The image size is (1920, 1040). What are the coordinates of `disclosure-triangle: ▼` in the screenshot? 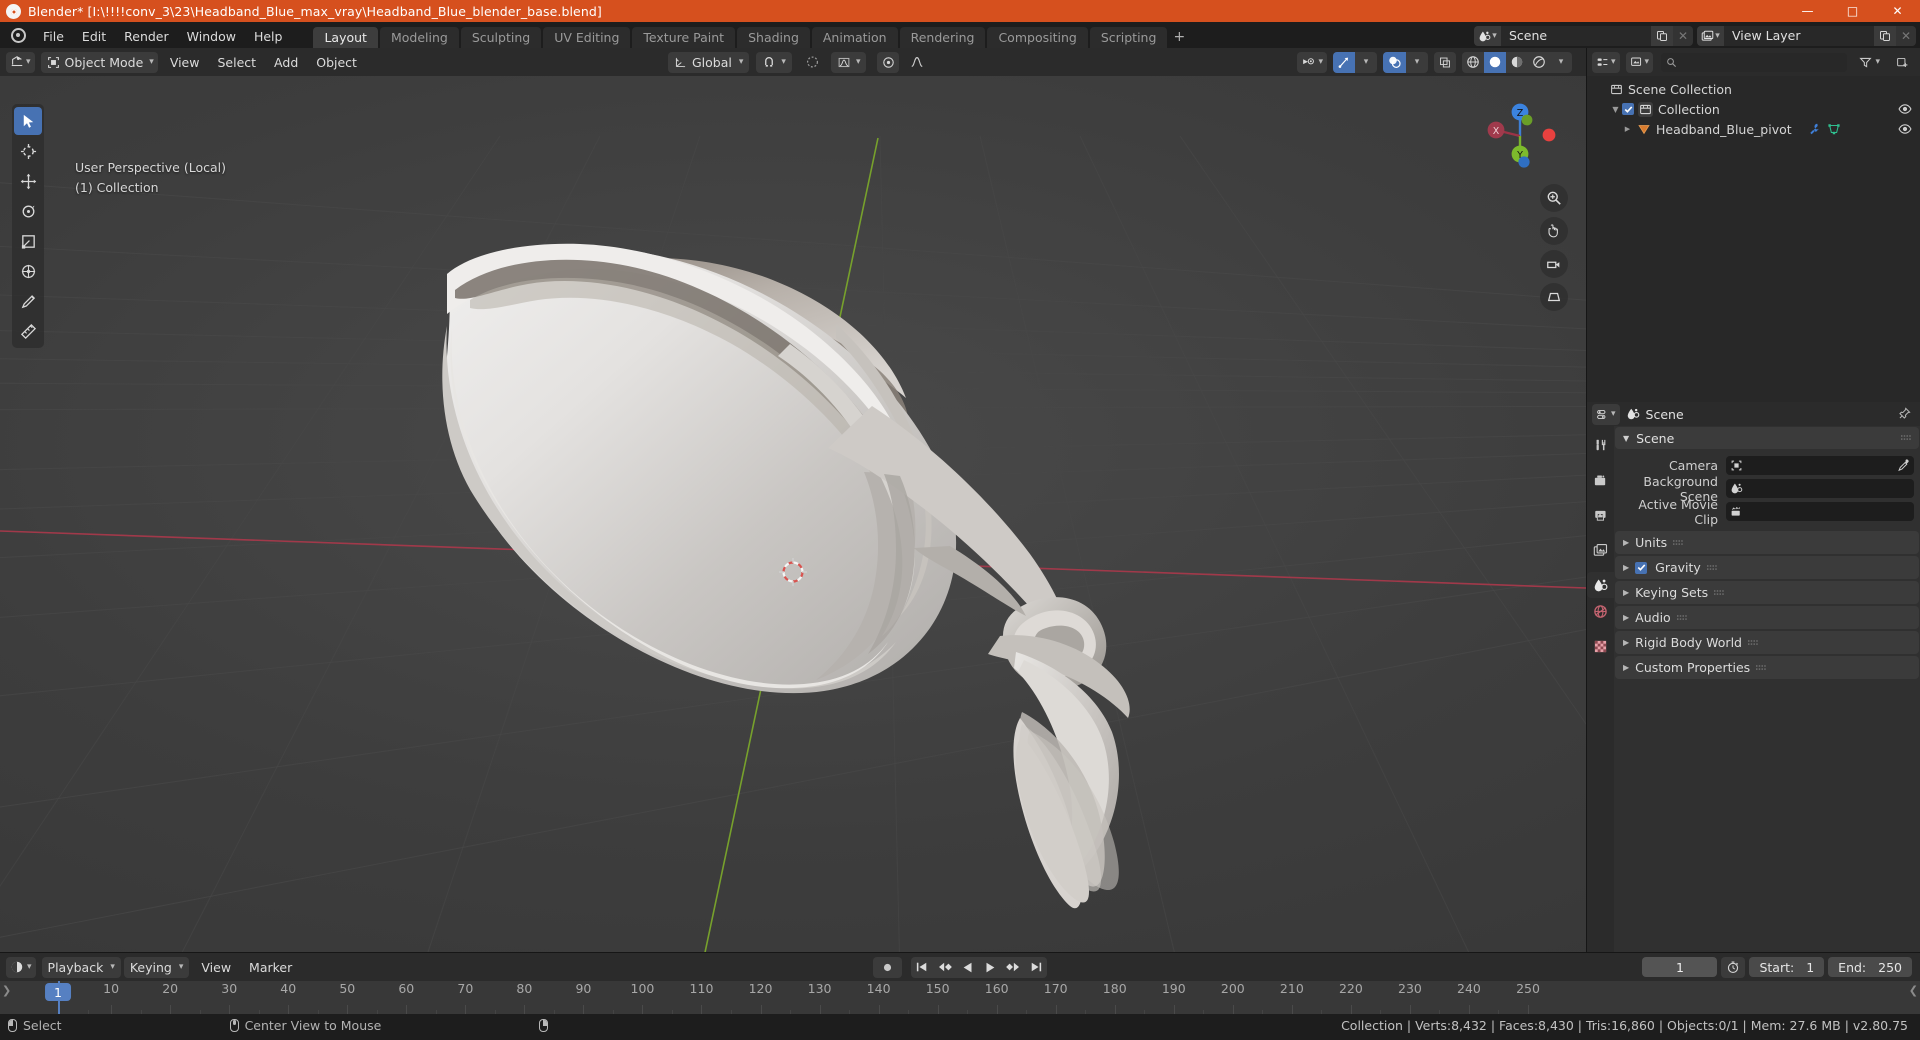 It's located at (1615, 109).